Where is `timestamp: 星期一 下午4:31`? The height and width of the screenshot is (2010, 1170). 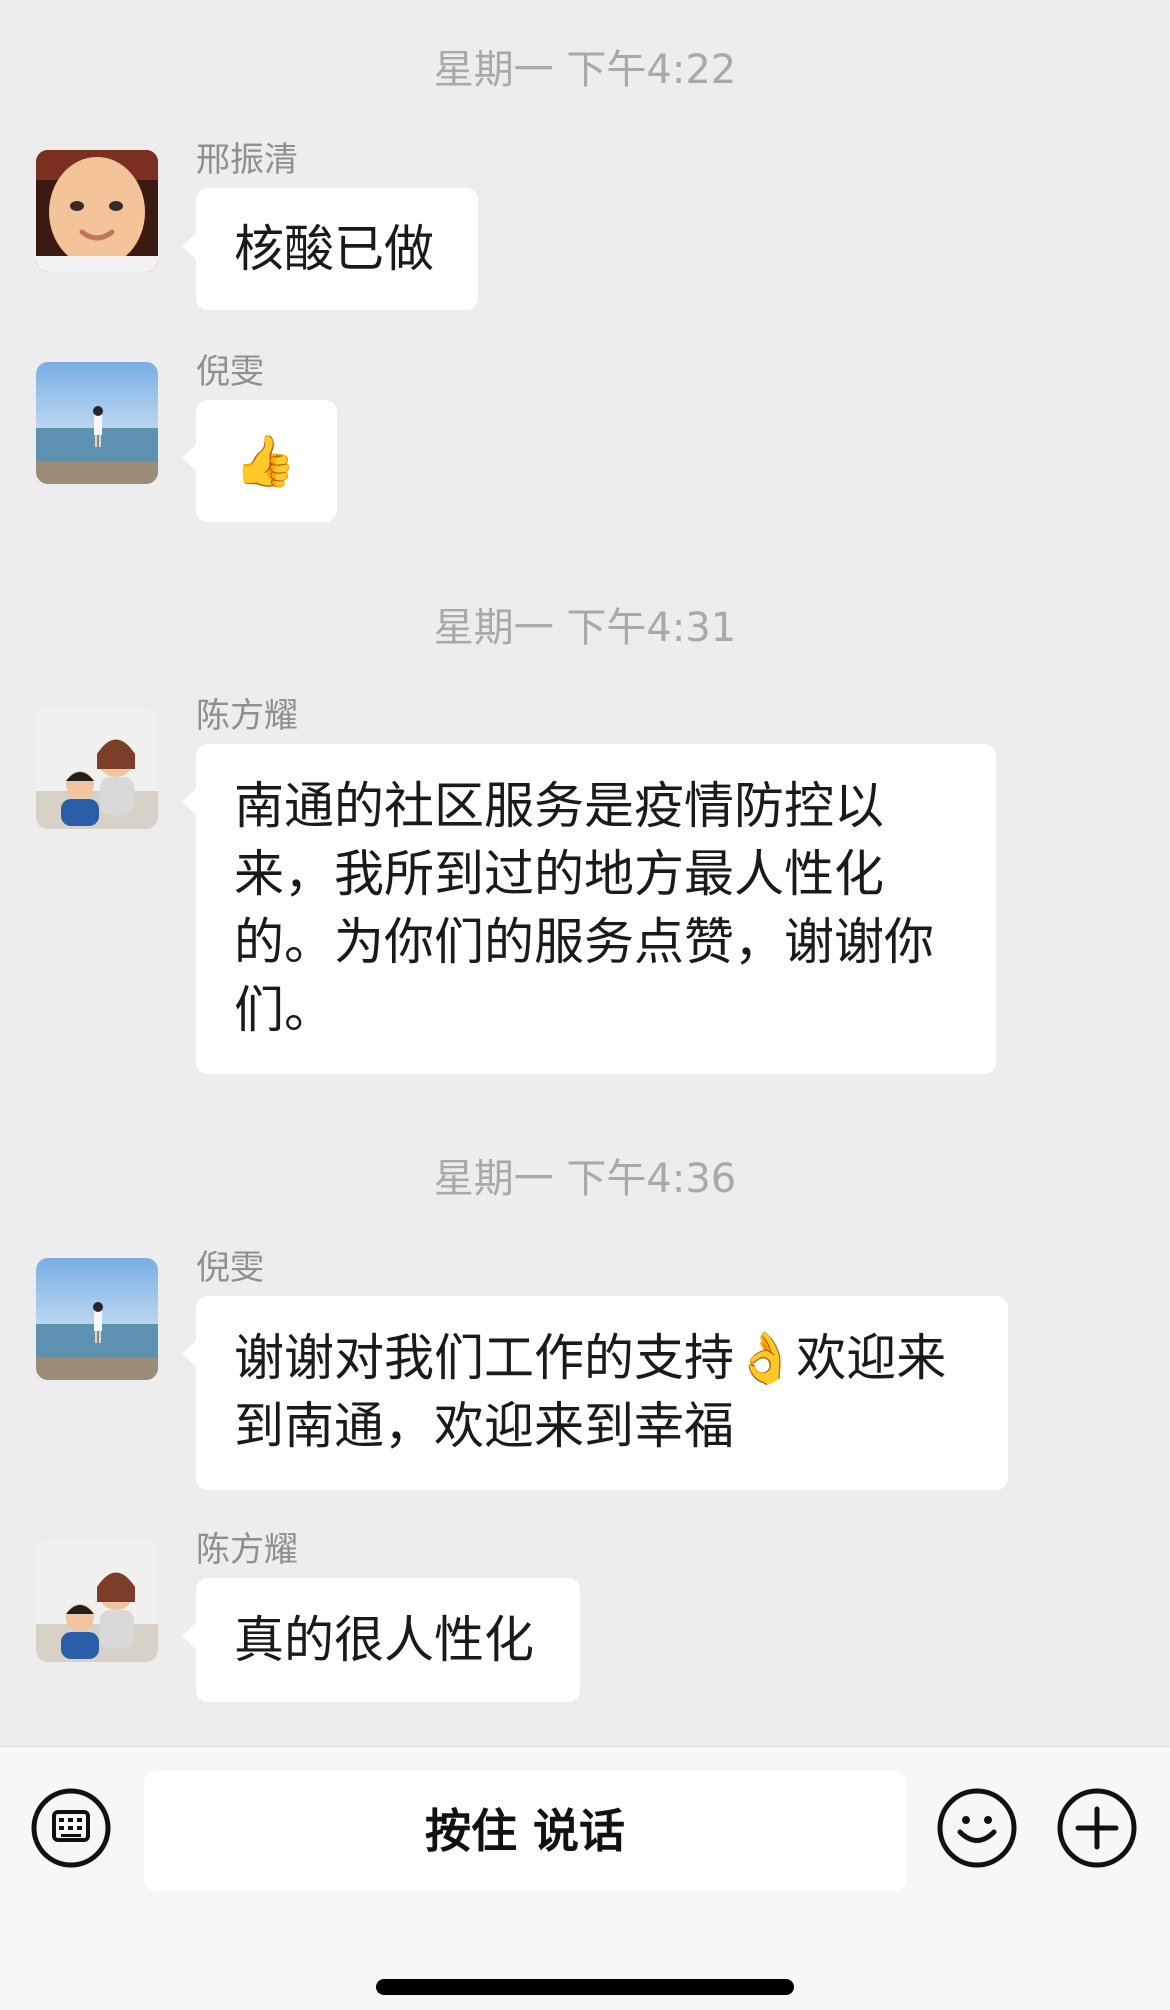
timestamp: 星期一 下午4:31 is located at coordinates (585, 628).